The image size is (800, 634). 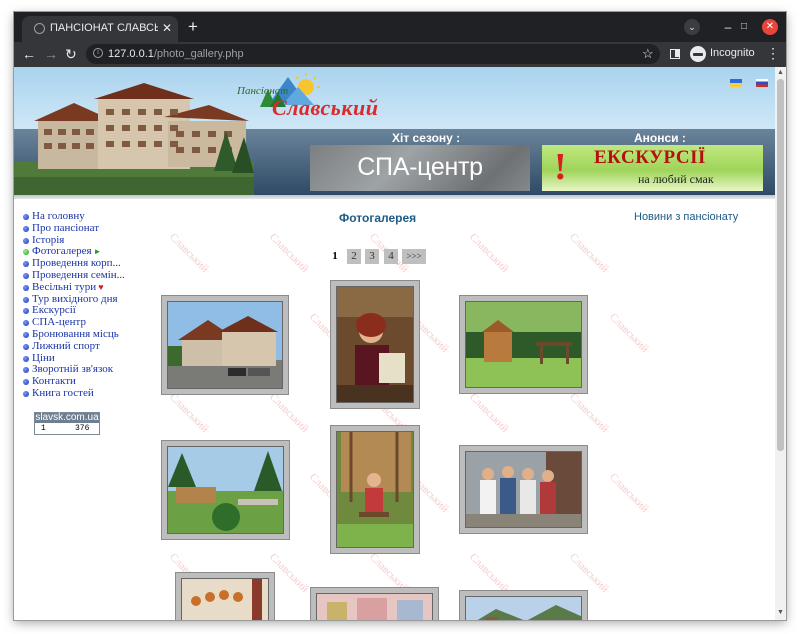 What do you see at coordinates (71, 54) in the screenshot?
I see `reload-icon: ↻` at bounding box center [71, 54].